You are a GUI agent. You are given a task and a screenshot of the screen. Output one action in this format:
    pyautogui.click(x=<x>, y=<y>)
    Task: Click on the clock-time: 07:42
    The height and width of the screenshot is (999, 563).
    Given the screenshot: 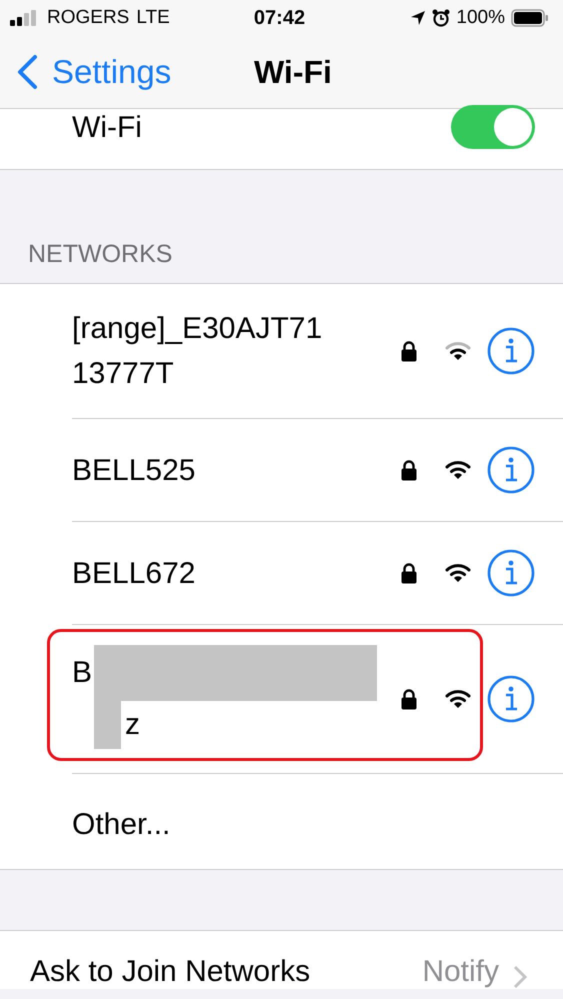 What is the action you would take?
    pyautogui.click(x=280, y=18)
    